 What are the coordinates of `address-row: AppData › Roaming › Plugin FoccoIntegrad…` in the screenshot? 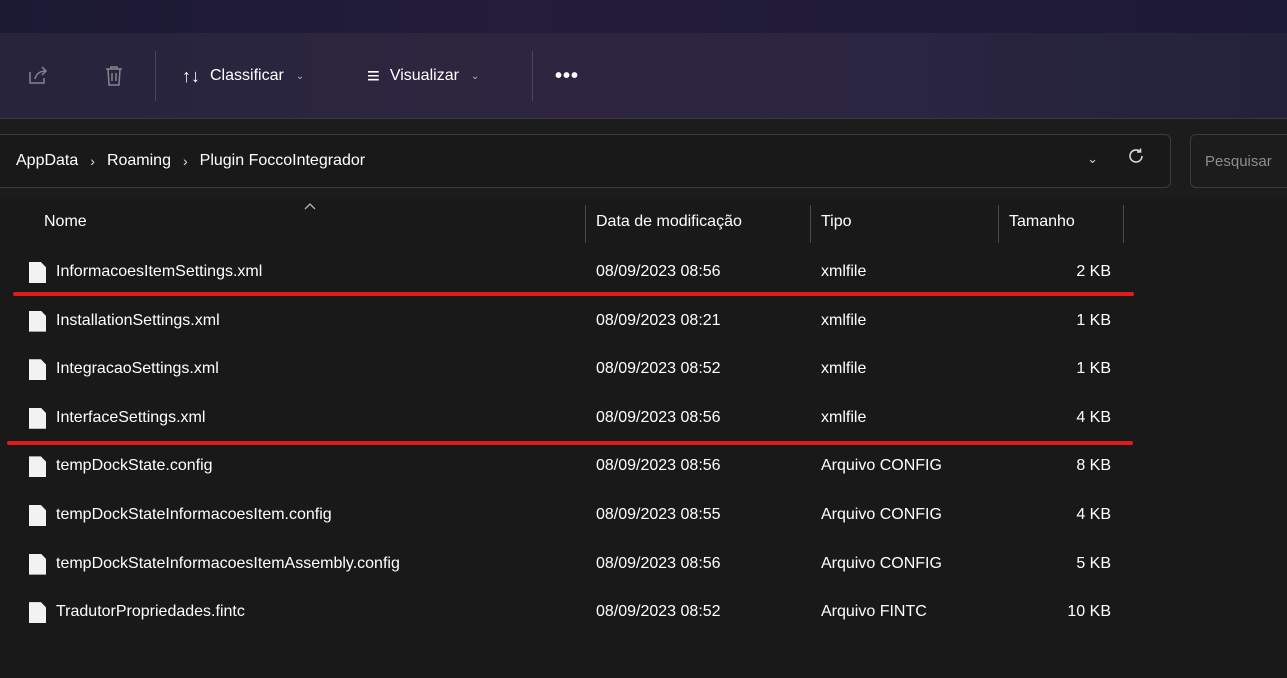 It's located at (643, 159).